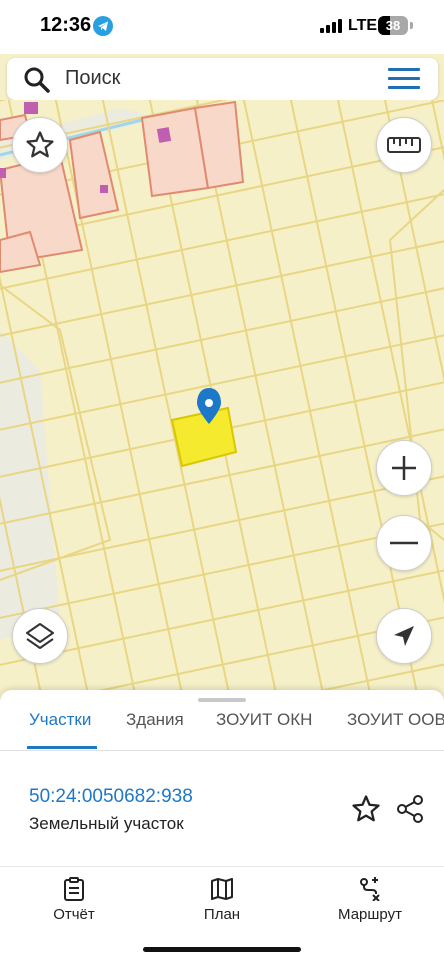 The height and width of the screenshot is (960, 444). What do you see at coordinates (222, 949) in the screenshot?
I see `home-indicator` at bounding box center [222, 949].